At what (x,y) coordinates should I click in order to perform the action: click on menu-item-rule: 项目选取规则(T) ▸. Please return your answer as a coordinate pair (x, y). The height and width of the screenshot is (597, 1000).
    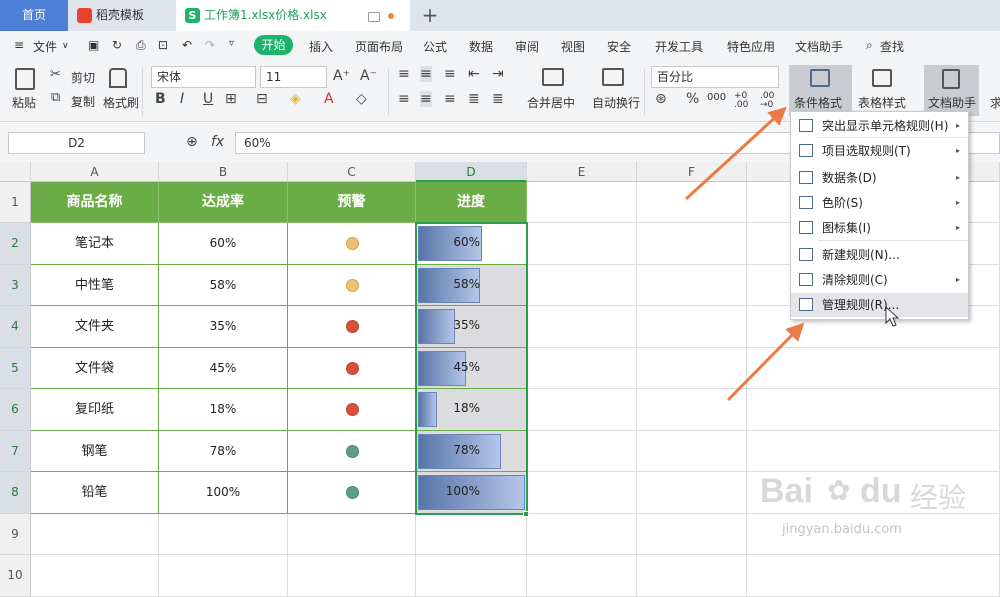
    Looking at the image, I should click on (879, 151).